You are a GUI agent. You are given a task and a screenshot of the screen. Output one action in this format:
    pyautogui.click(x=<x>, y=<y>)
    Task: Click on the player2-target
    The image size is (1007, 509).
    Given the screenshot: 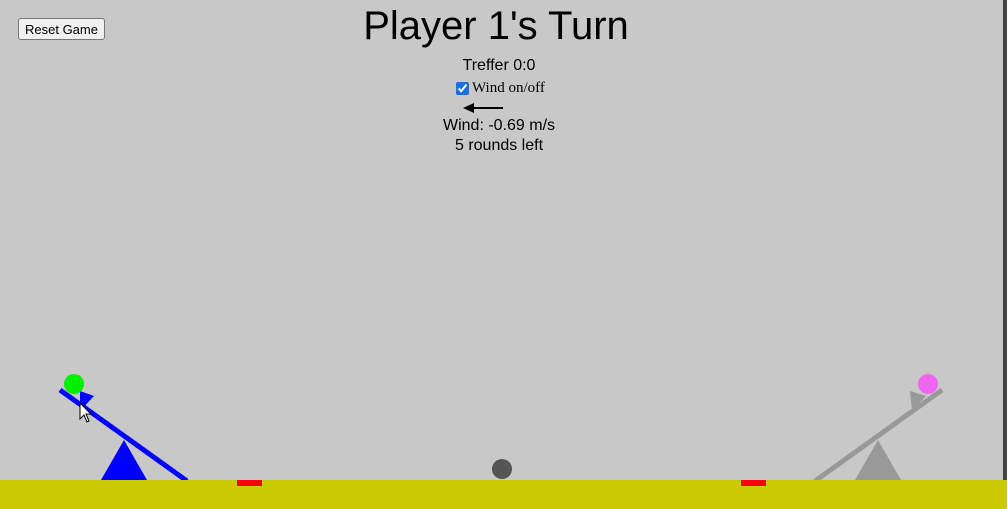 What is the action you would take?
    pyautogui.click(x=753, y=483)
    